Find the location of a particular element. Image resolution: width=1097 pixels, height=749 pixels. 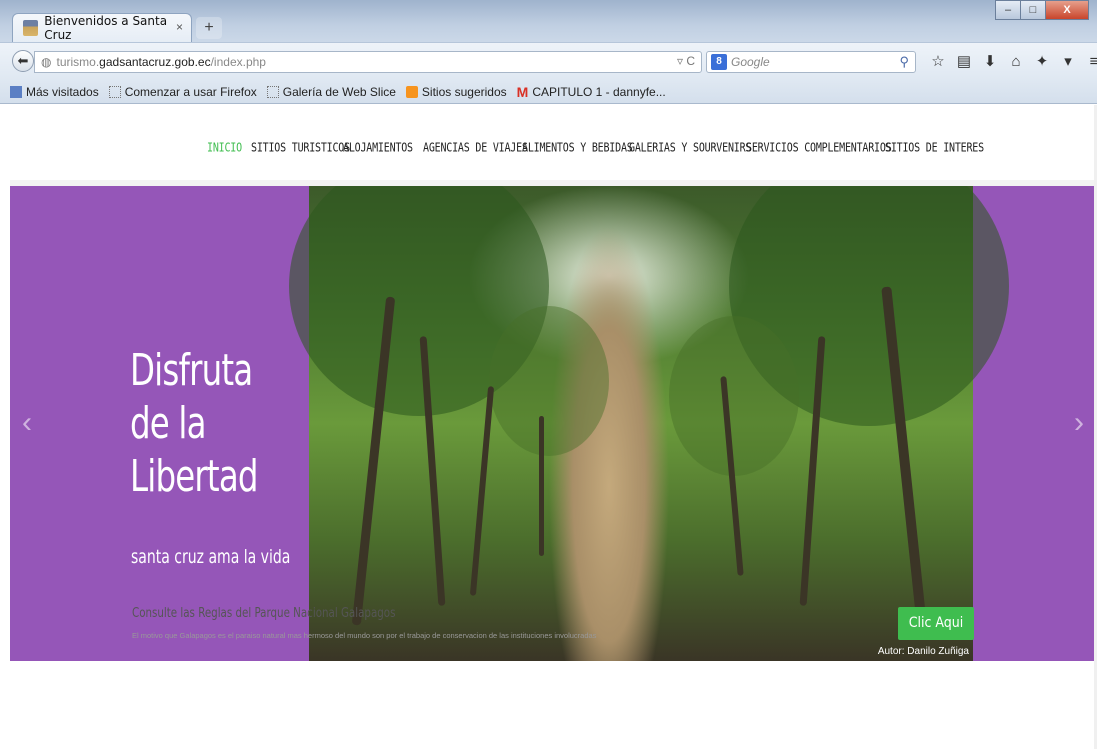

nav-item-agencias-de-viajes: AGENCIAS DE VIAJES is located at coordinates (475, 149).